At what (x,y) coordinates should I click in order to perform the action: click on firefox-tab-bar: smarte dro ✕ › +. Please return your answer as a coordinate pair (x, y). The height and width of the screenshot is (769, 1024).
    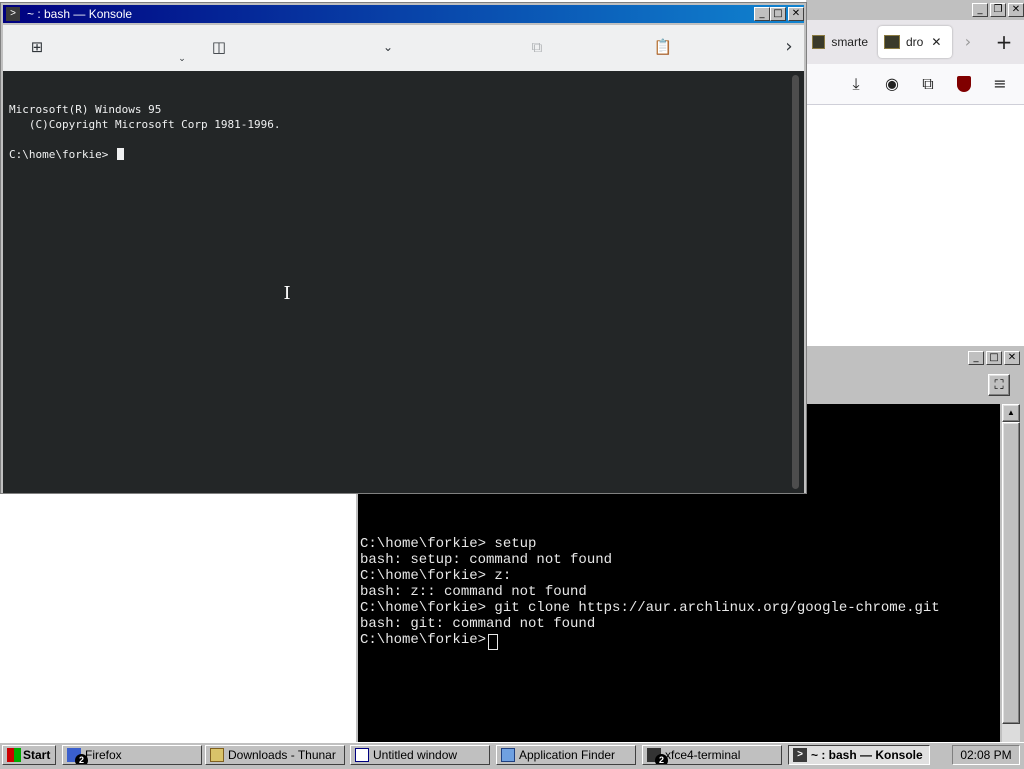
    Looking at the image, I should click on (915, 42).